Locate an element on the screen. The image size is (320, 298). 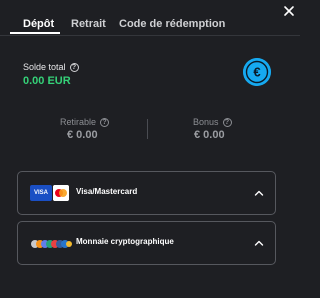
withdrawable-value: € 0.00 is located at coordinates (82, 135).